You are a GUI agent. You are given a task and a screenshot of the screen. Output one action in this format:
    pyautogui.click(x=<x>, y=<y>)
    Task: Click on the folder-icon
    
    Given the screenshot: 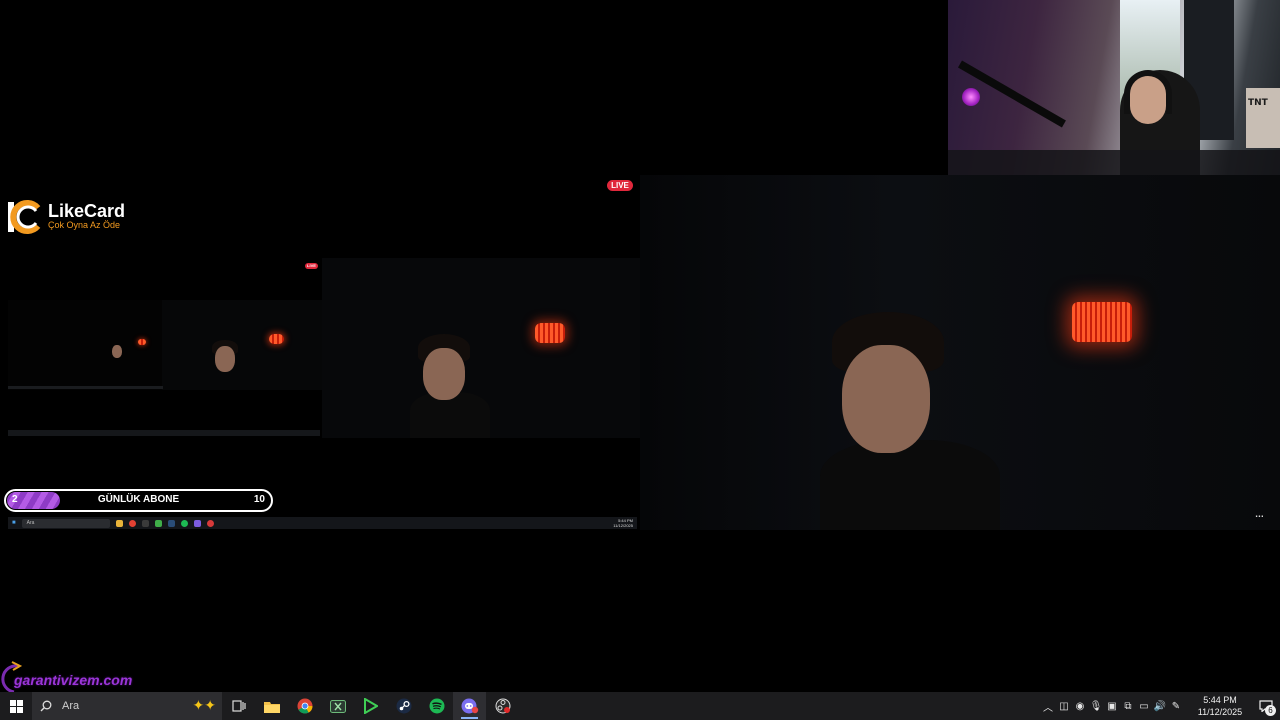 What is the action you would take?
    pyautogui.click(x=119, y=523)
    